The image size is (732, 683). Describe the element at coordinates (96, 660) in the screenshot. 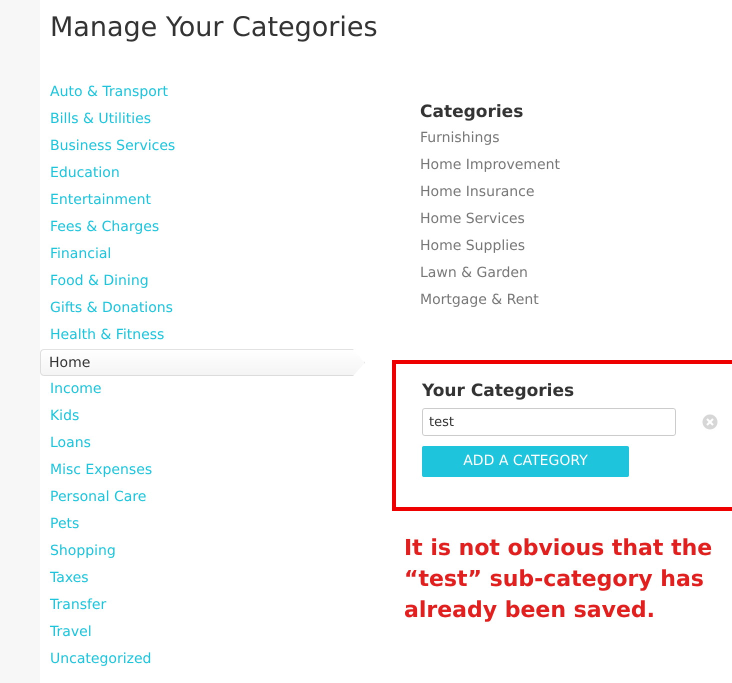

I see `category-link: Uncategorized` at that location.